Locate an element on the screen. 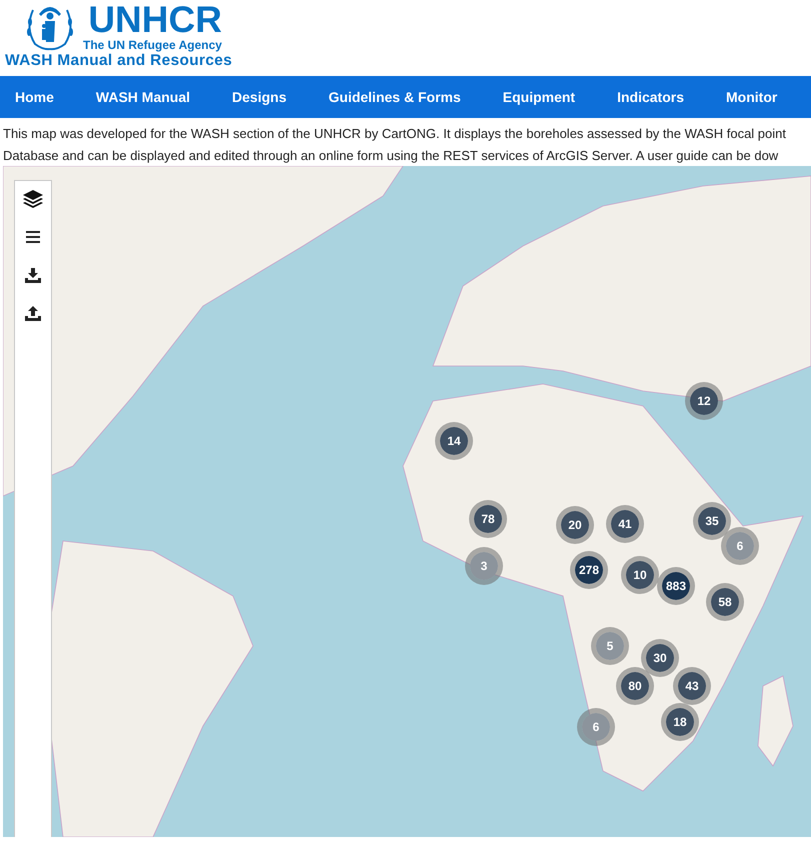  nav-link: Guidelines & Forms is located at coordinates (395, 97).